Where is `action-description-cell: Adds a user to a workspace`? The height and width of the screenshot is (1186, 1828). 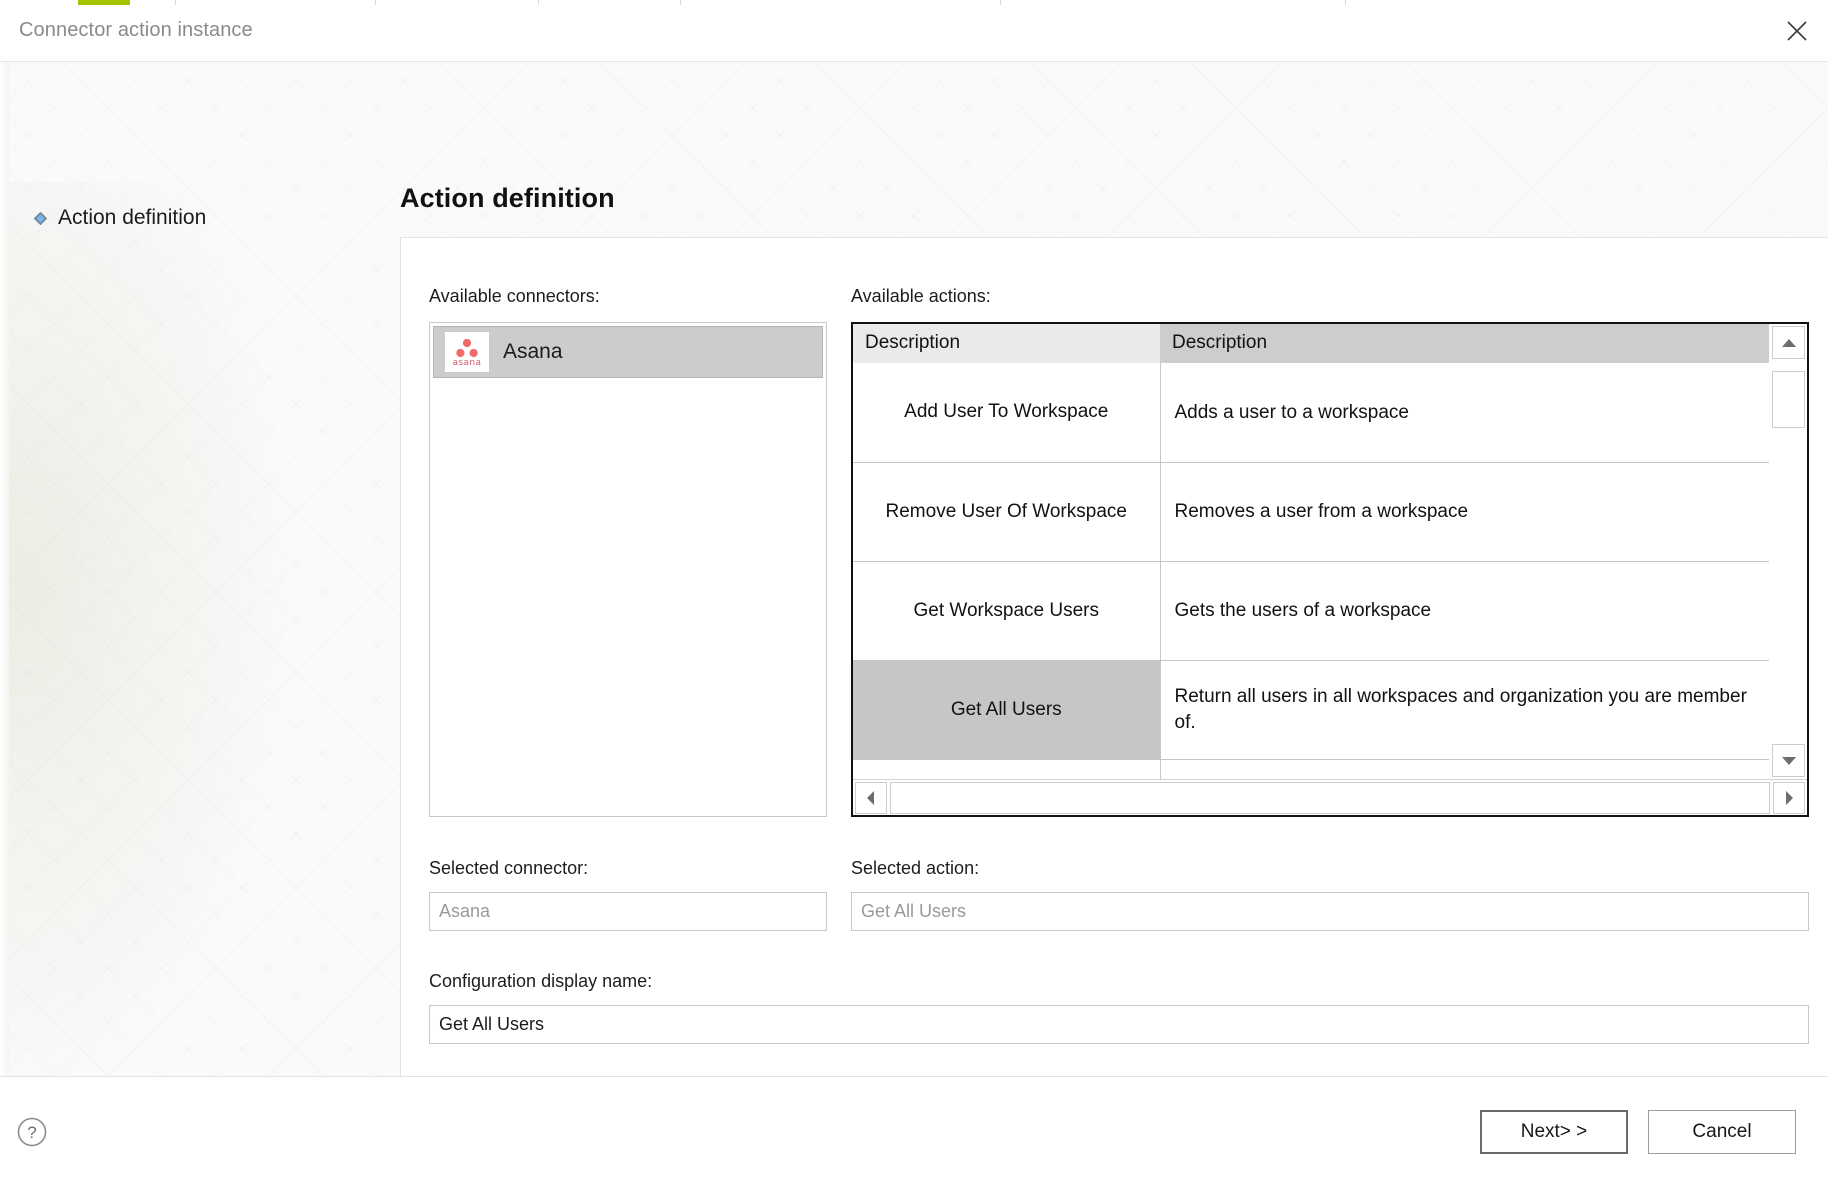 action-description-cell: Adds a user to a workspace is located at coordinates (1291, 412).